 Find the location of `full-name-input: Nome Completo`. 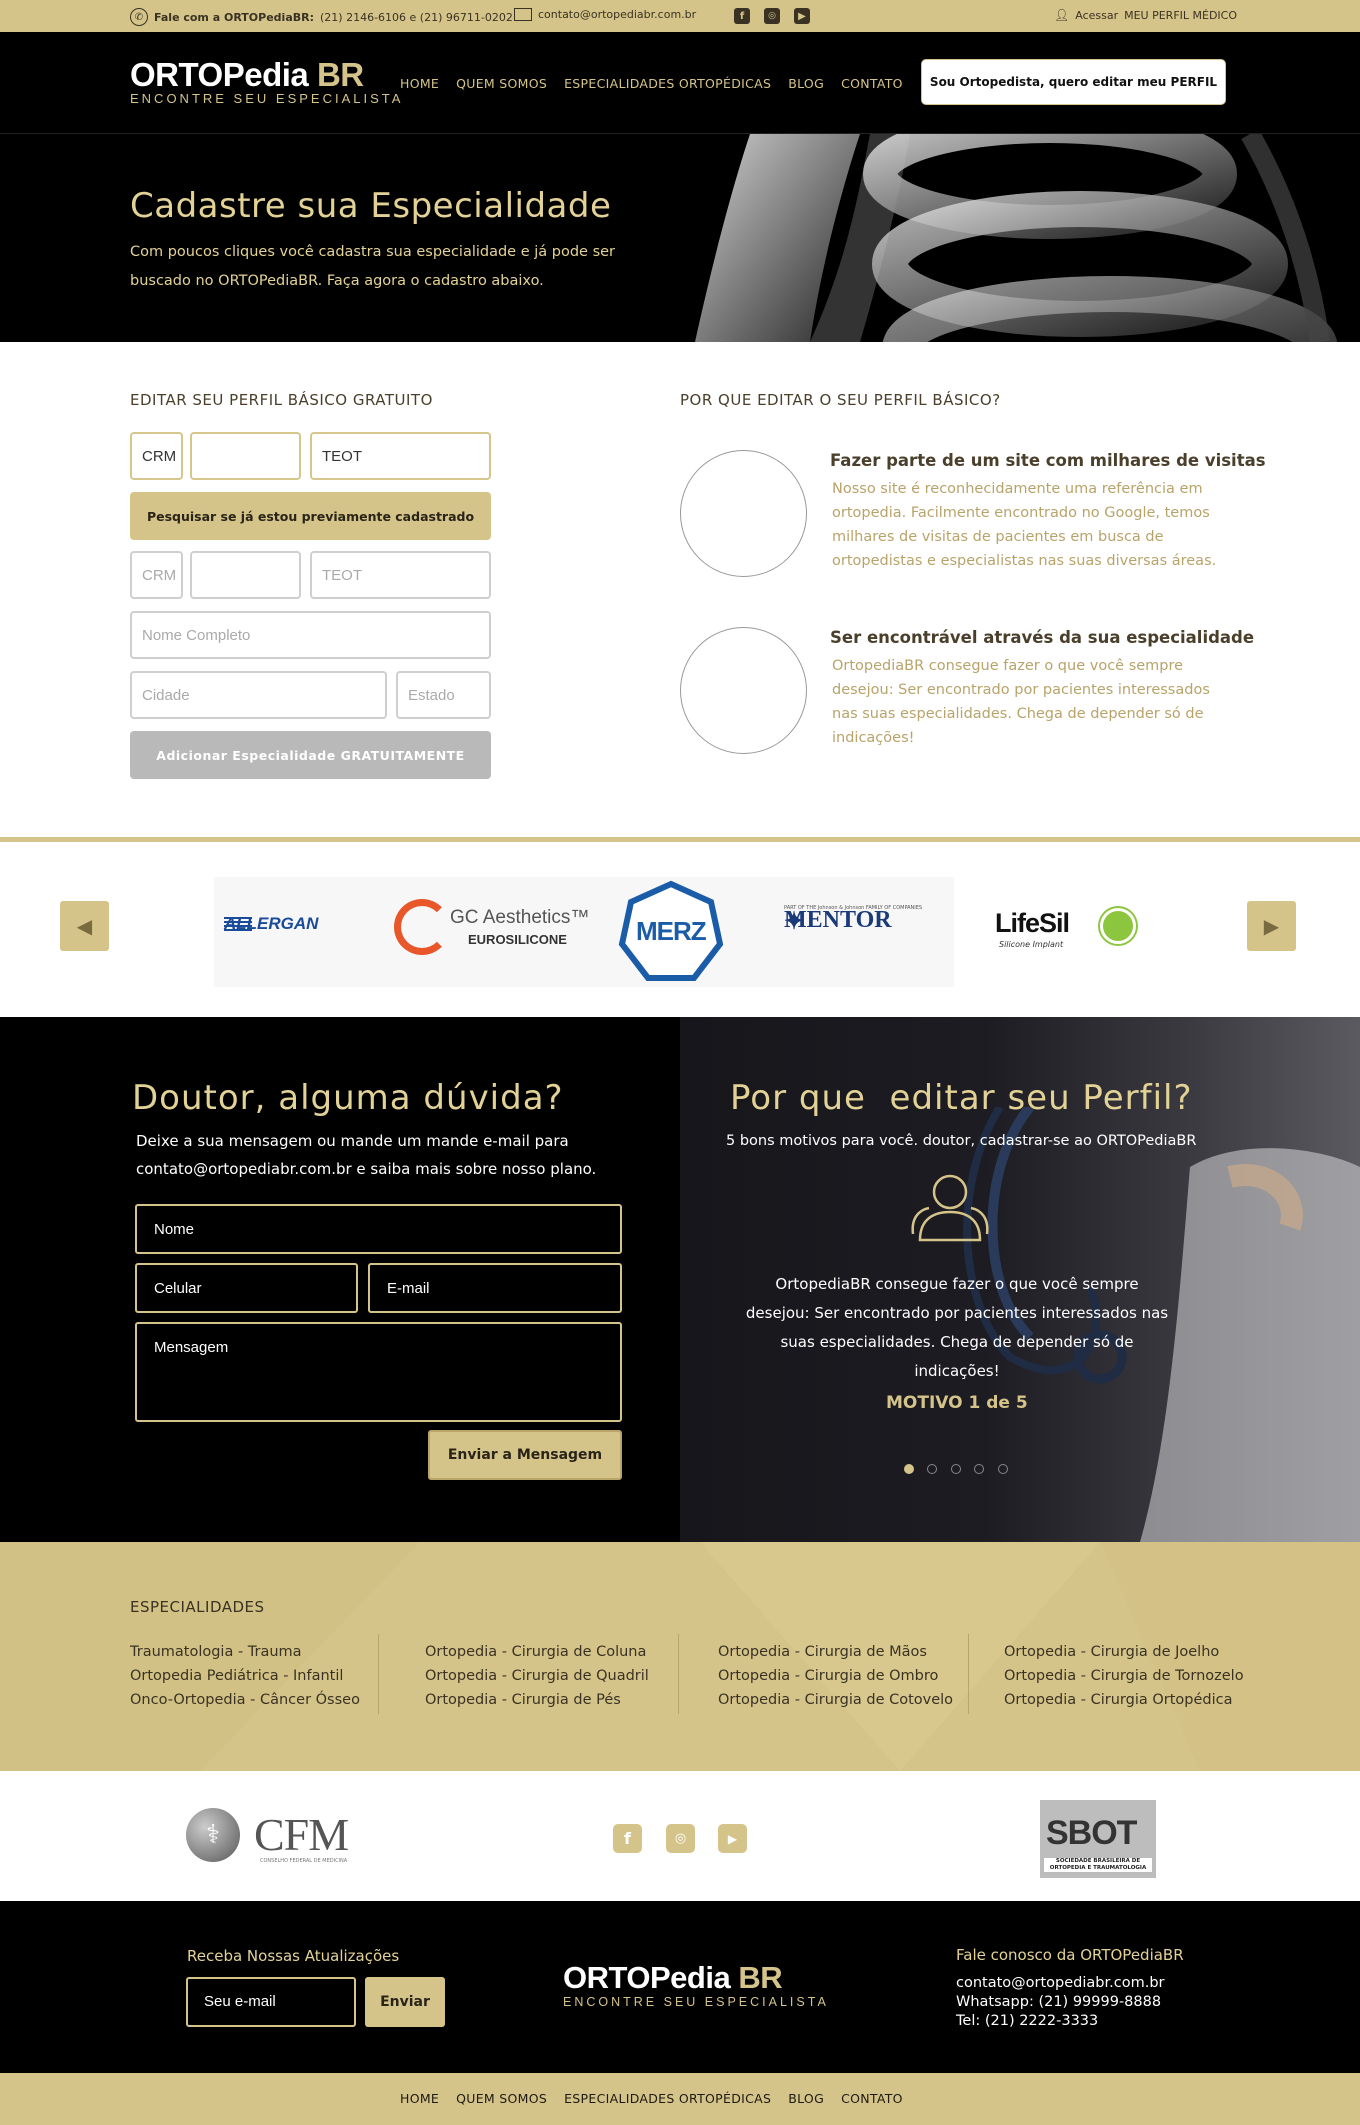

full-name-input: Nome Completo is located at coordinates (310, 635).